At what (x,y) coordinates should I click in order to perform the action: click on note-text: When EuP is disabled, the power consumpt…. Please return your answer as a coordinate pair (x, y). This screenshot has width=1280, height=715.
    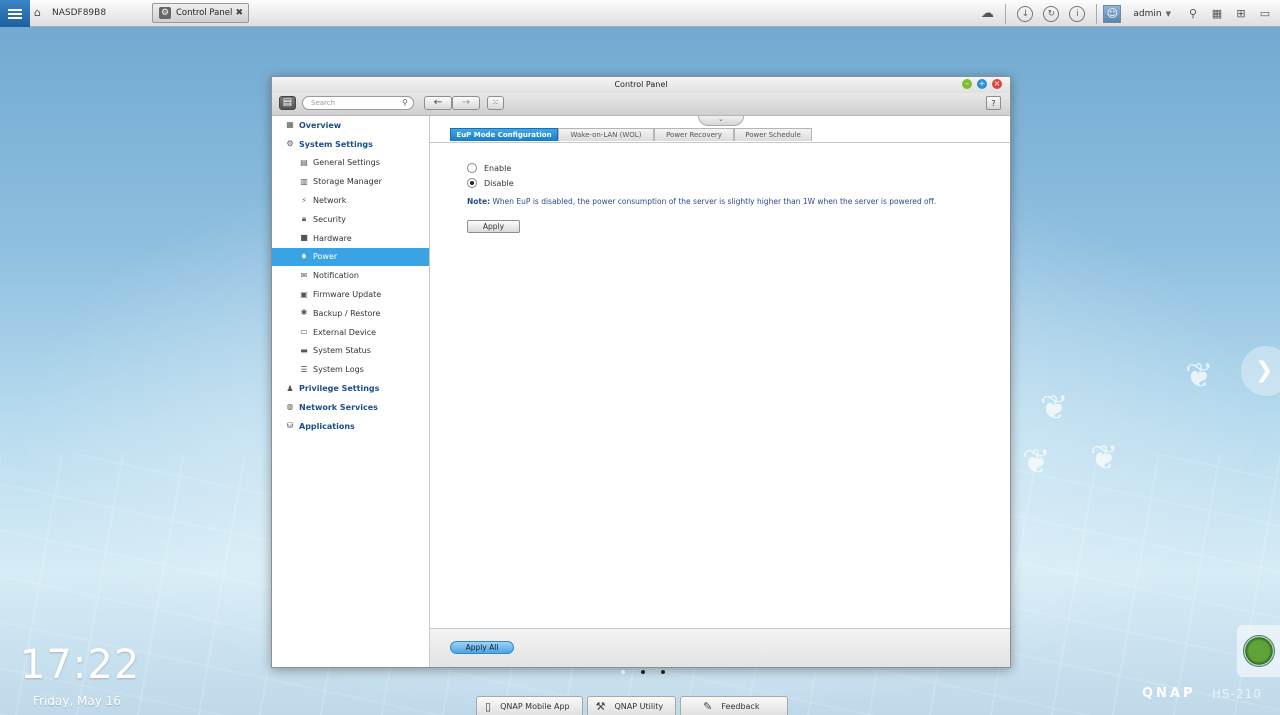
    Looking at the image, I should click on (714, 201).